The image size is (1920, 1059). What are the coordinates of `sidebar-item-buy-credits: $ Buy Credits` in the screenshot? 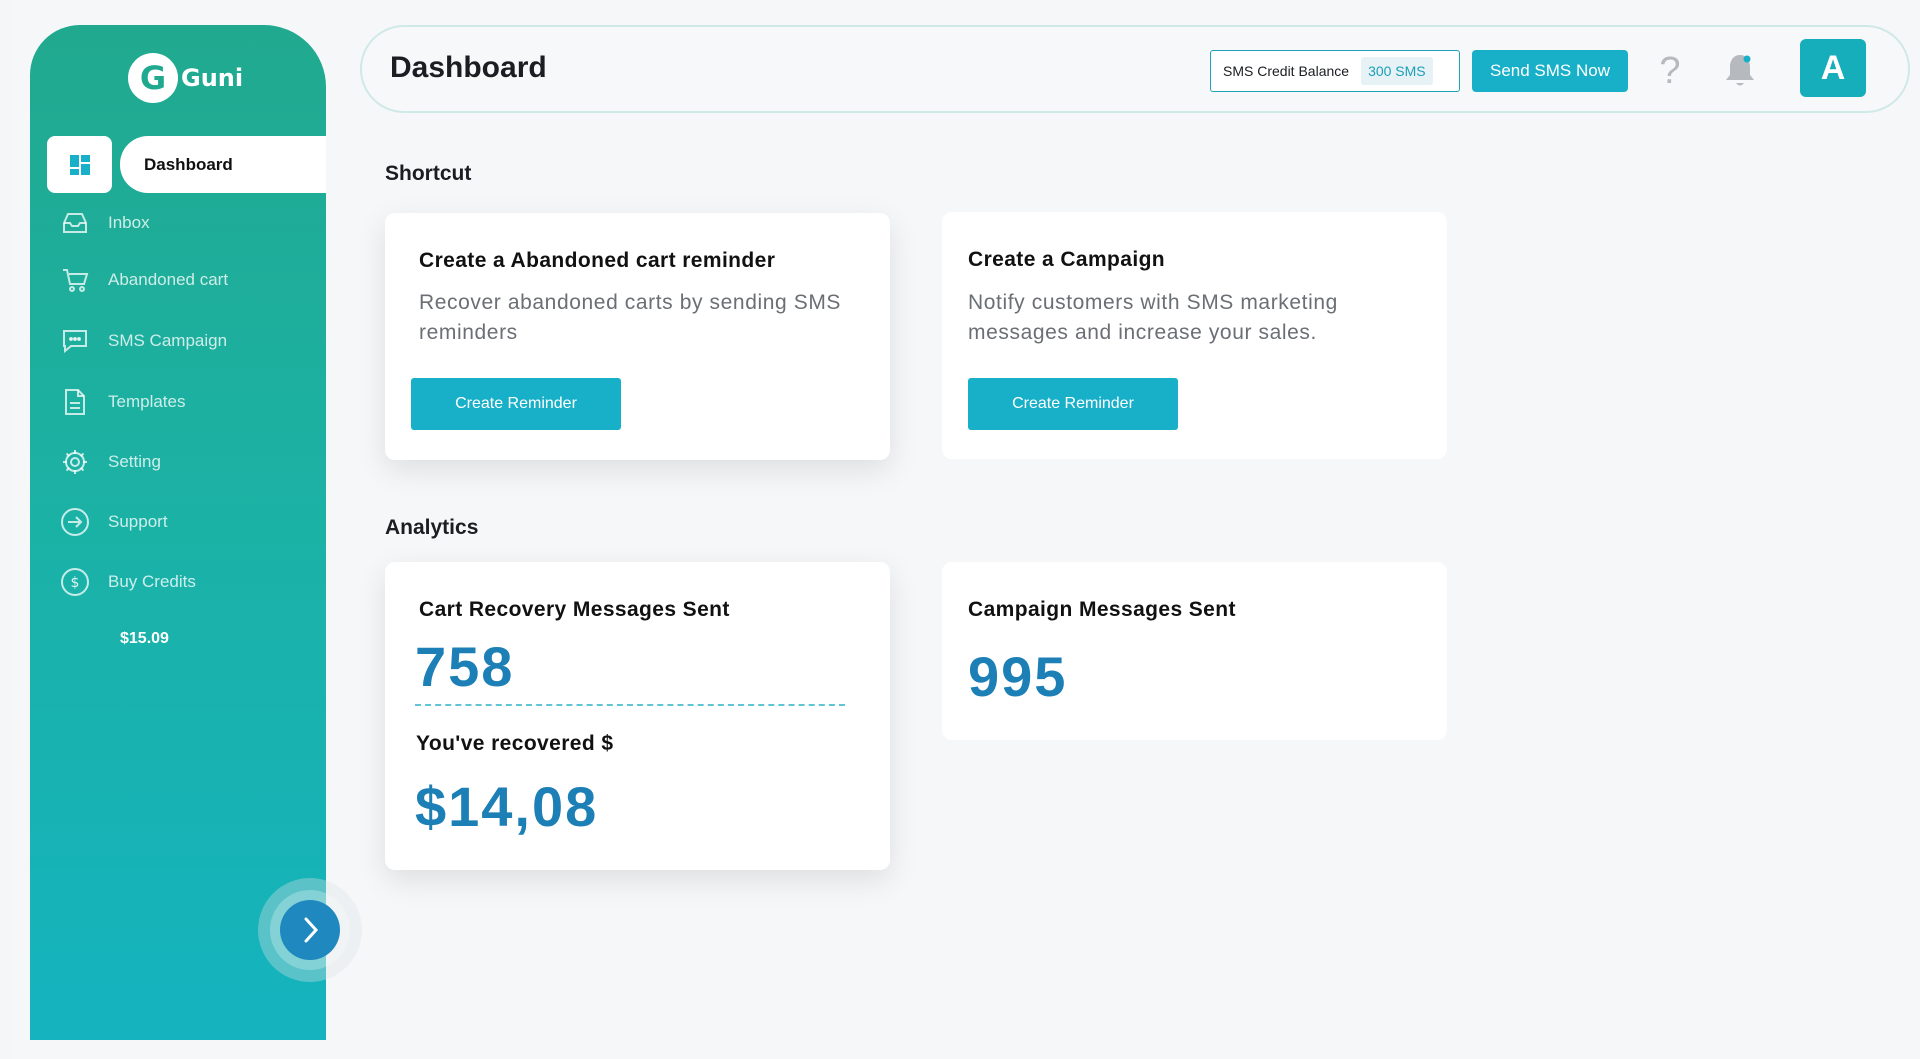 It's located at (128, 582).